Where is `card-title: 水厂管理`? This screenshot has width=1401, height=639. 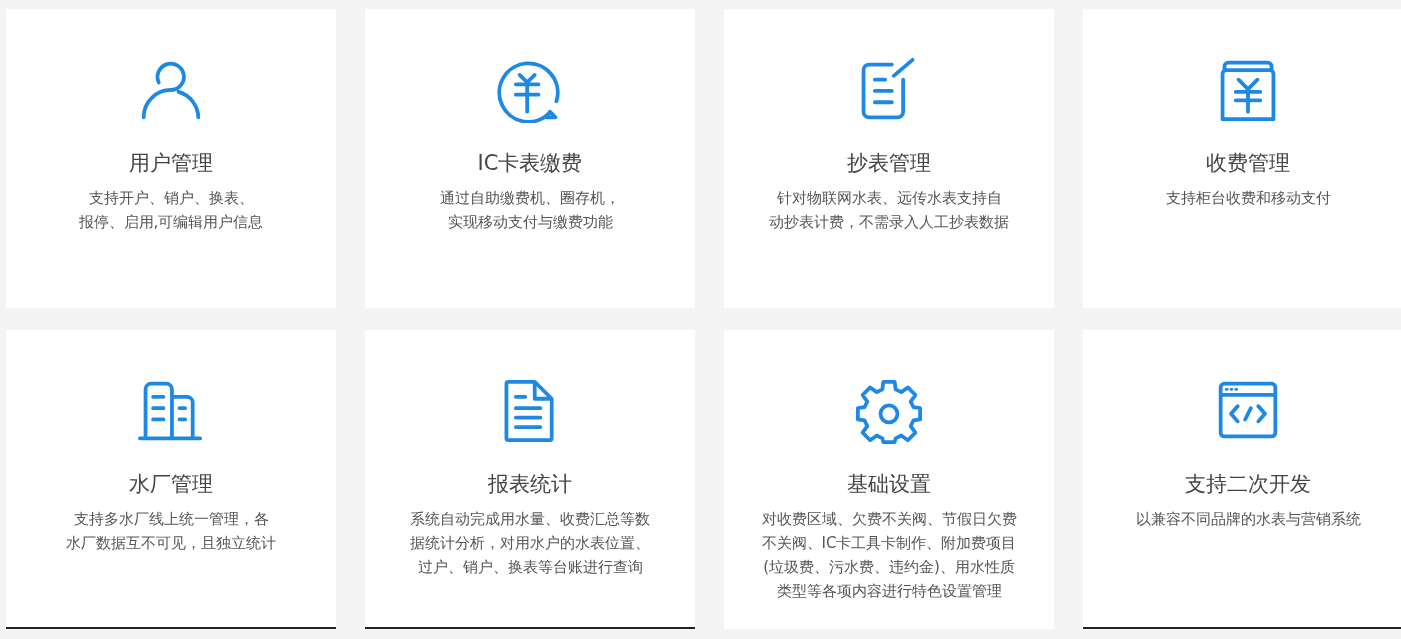 card-title: 水厂管理 is located at coordinates (171, 484).